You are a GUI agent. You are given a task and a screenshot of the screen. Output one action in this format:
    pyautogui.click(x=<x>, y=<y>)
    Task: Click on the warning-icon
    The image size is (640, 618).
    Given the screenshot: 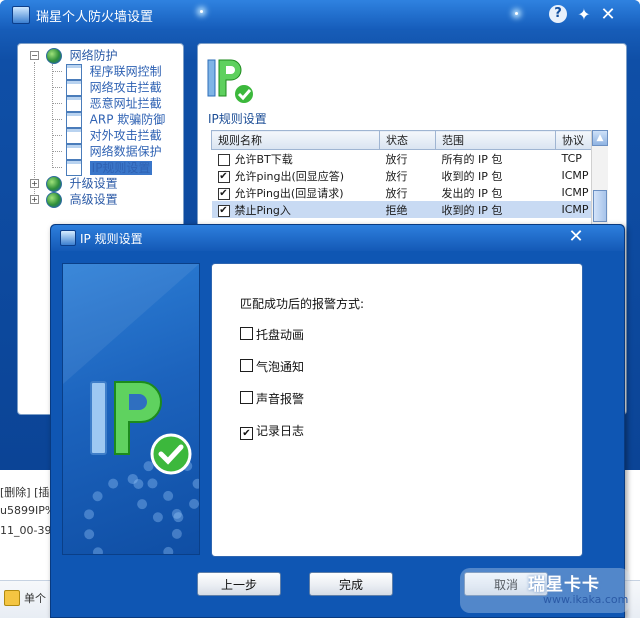 What is the action you would take?
    pyautogui.click(x=12, y=598)
    